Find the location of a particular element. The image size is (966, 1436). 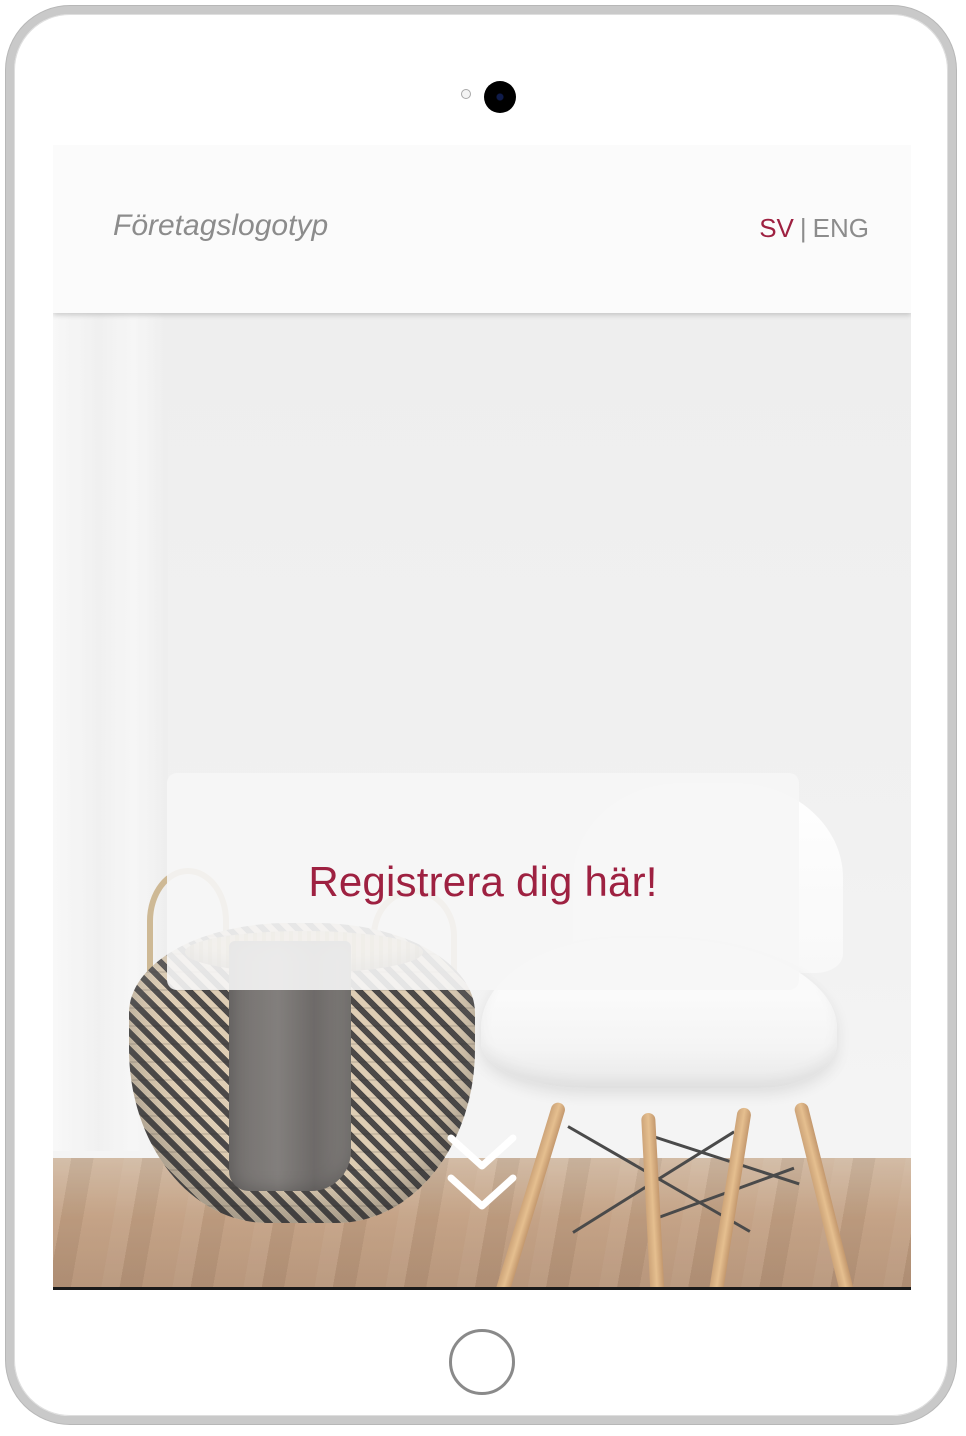

language-switcher: SV | ENG is located at coordinates (814, 228).